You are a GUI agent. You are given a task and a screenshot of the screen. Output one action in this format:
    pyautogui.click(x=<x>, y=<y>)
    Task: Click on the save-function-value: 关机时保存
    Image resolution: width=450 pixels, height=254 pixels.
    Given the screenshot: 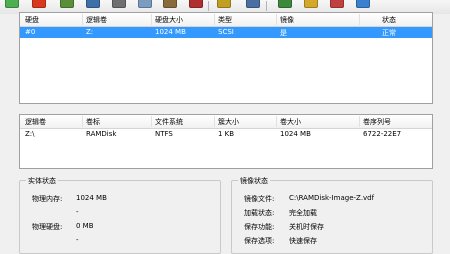 What is the action you would take?
    pyautogui.click(x=306, y=227)
    